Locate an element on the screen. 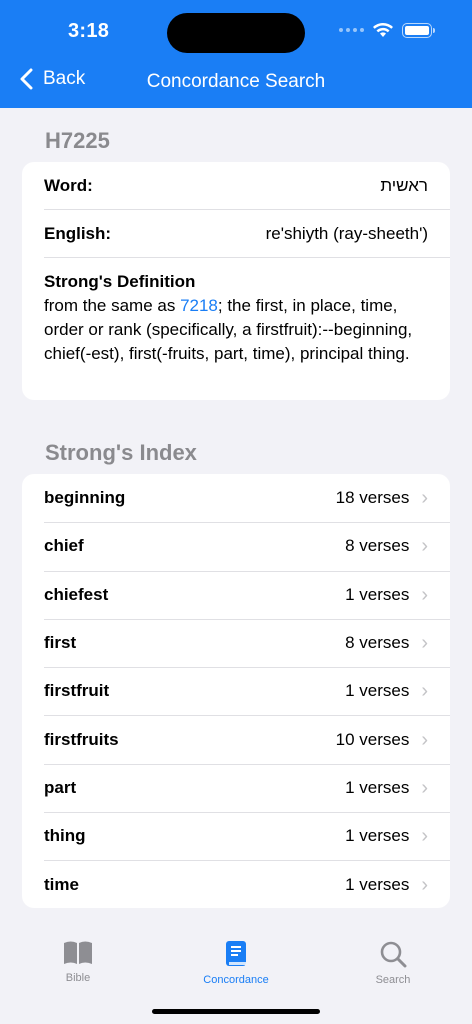  entry-id: H7225 is located at coordinates (77, 140).